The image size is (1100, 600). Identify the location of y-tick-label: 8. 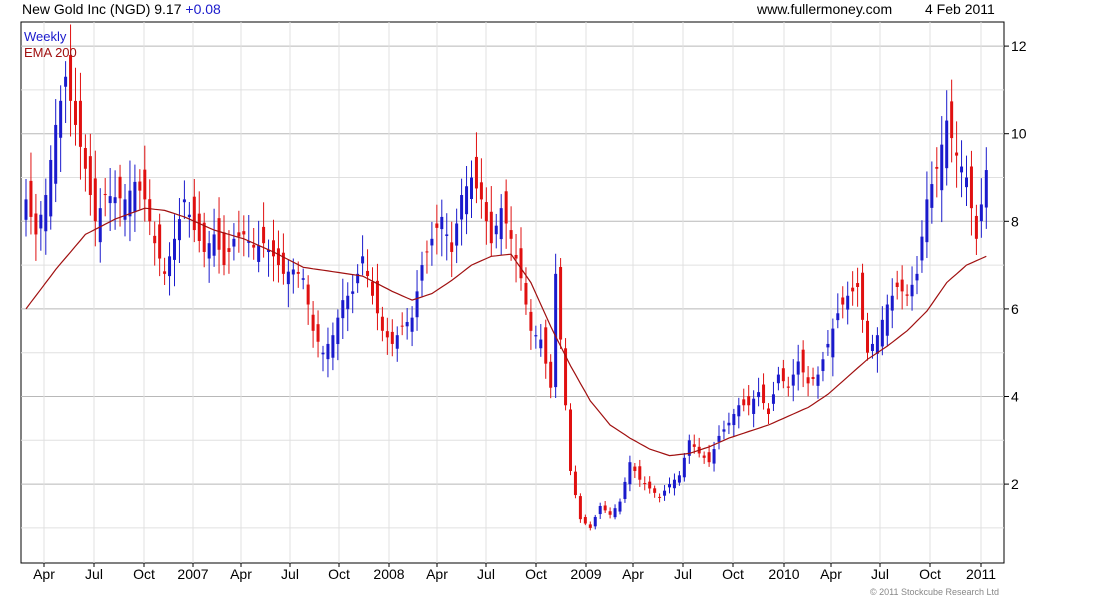
(1015, 221).